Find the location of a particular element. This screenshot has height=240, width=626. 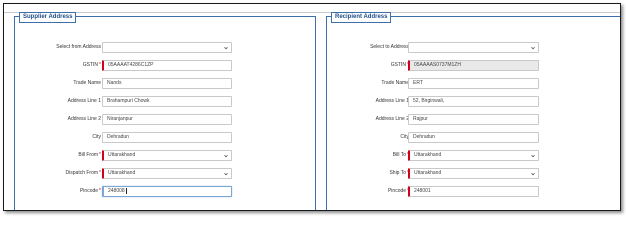

recipient-gstin-label: GSTIN* is located at coordinates (399, 65).